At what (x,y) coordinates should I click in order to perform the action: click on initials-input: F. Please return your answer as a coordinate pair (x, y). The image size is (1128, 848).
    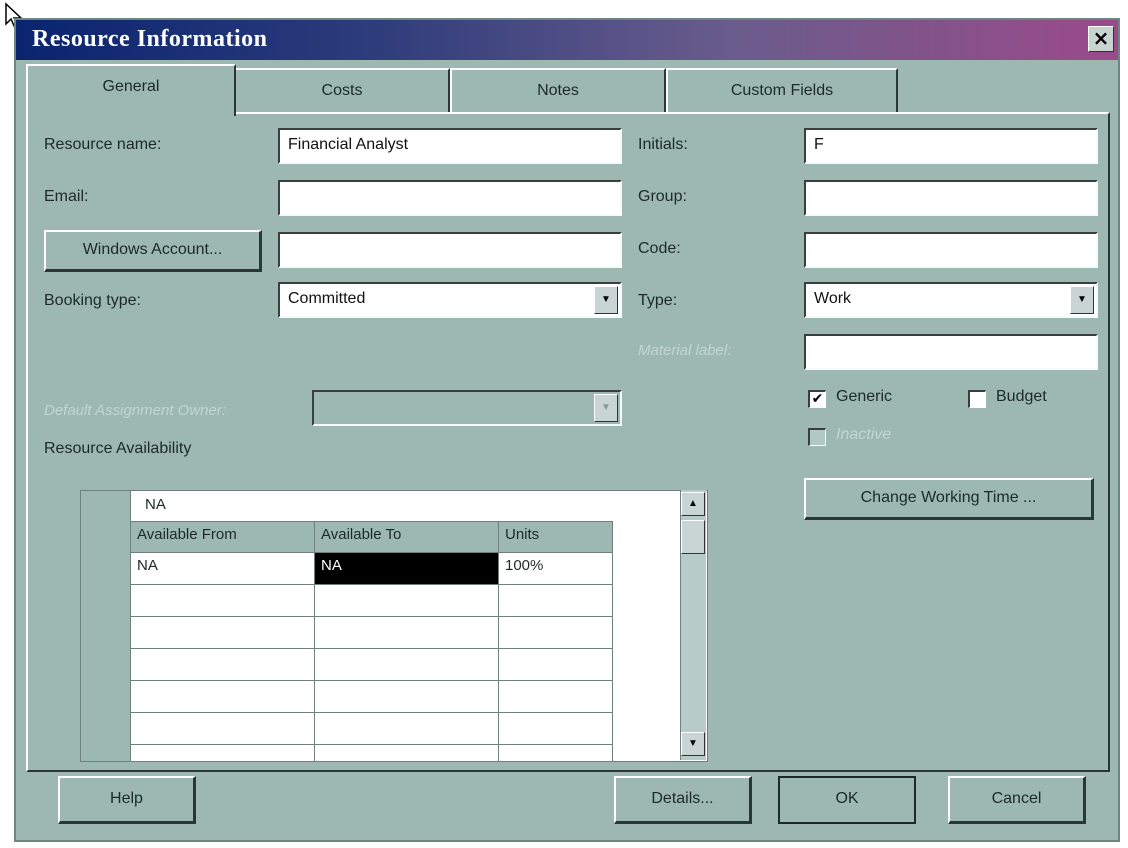
    Looking at the image, I should click on (951, 146).